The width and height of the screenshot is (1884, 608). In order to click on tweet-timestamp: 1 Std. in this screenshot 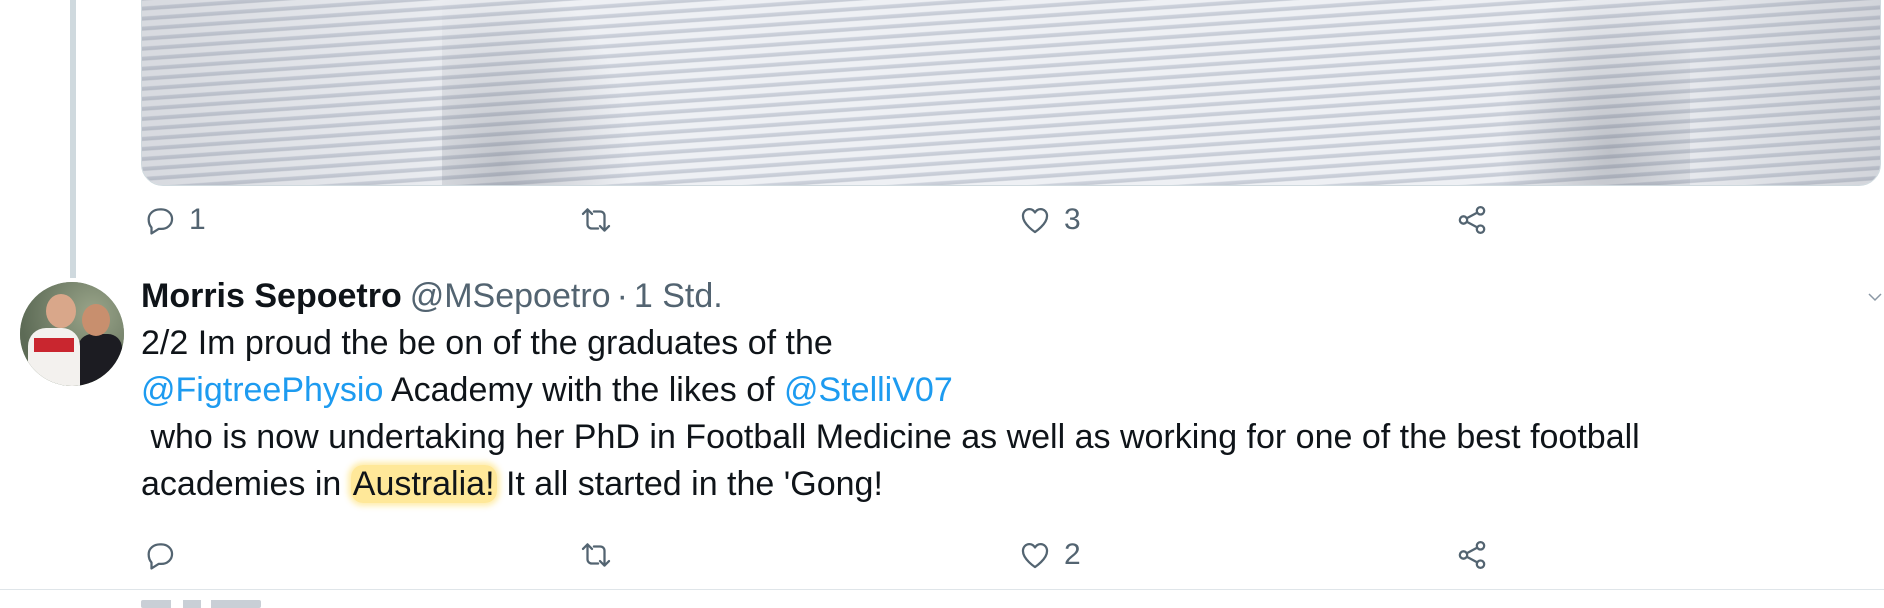, I will do `click(678, 296)`.